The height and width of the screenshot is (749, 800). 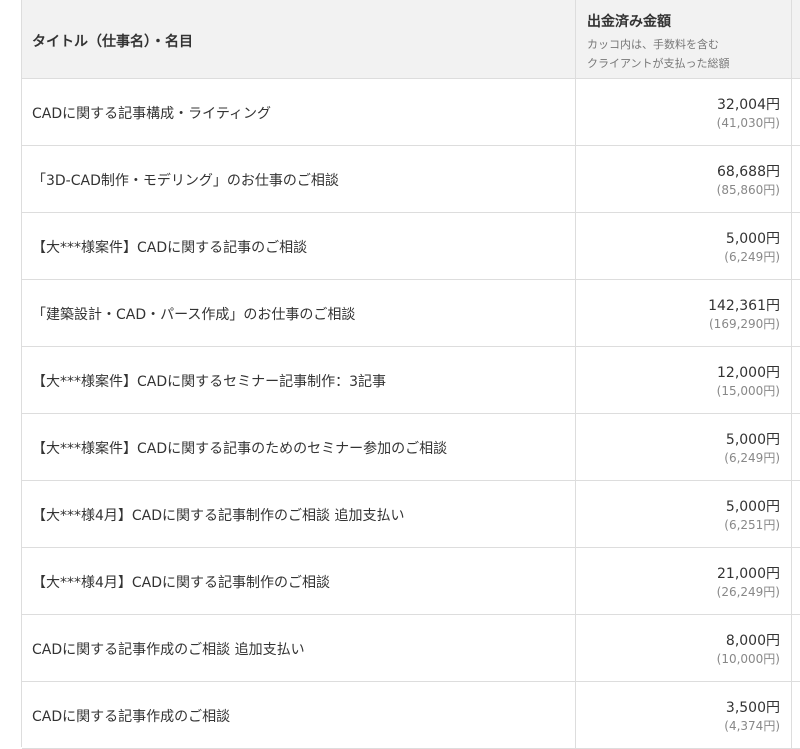 I want to click on row-title-cell: 「3D-CAD制作・モデリング」のお仕事のご相談, so click(x=299, y=179).